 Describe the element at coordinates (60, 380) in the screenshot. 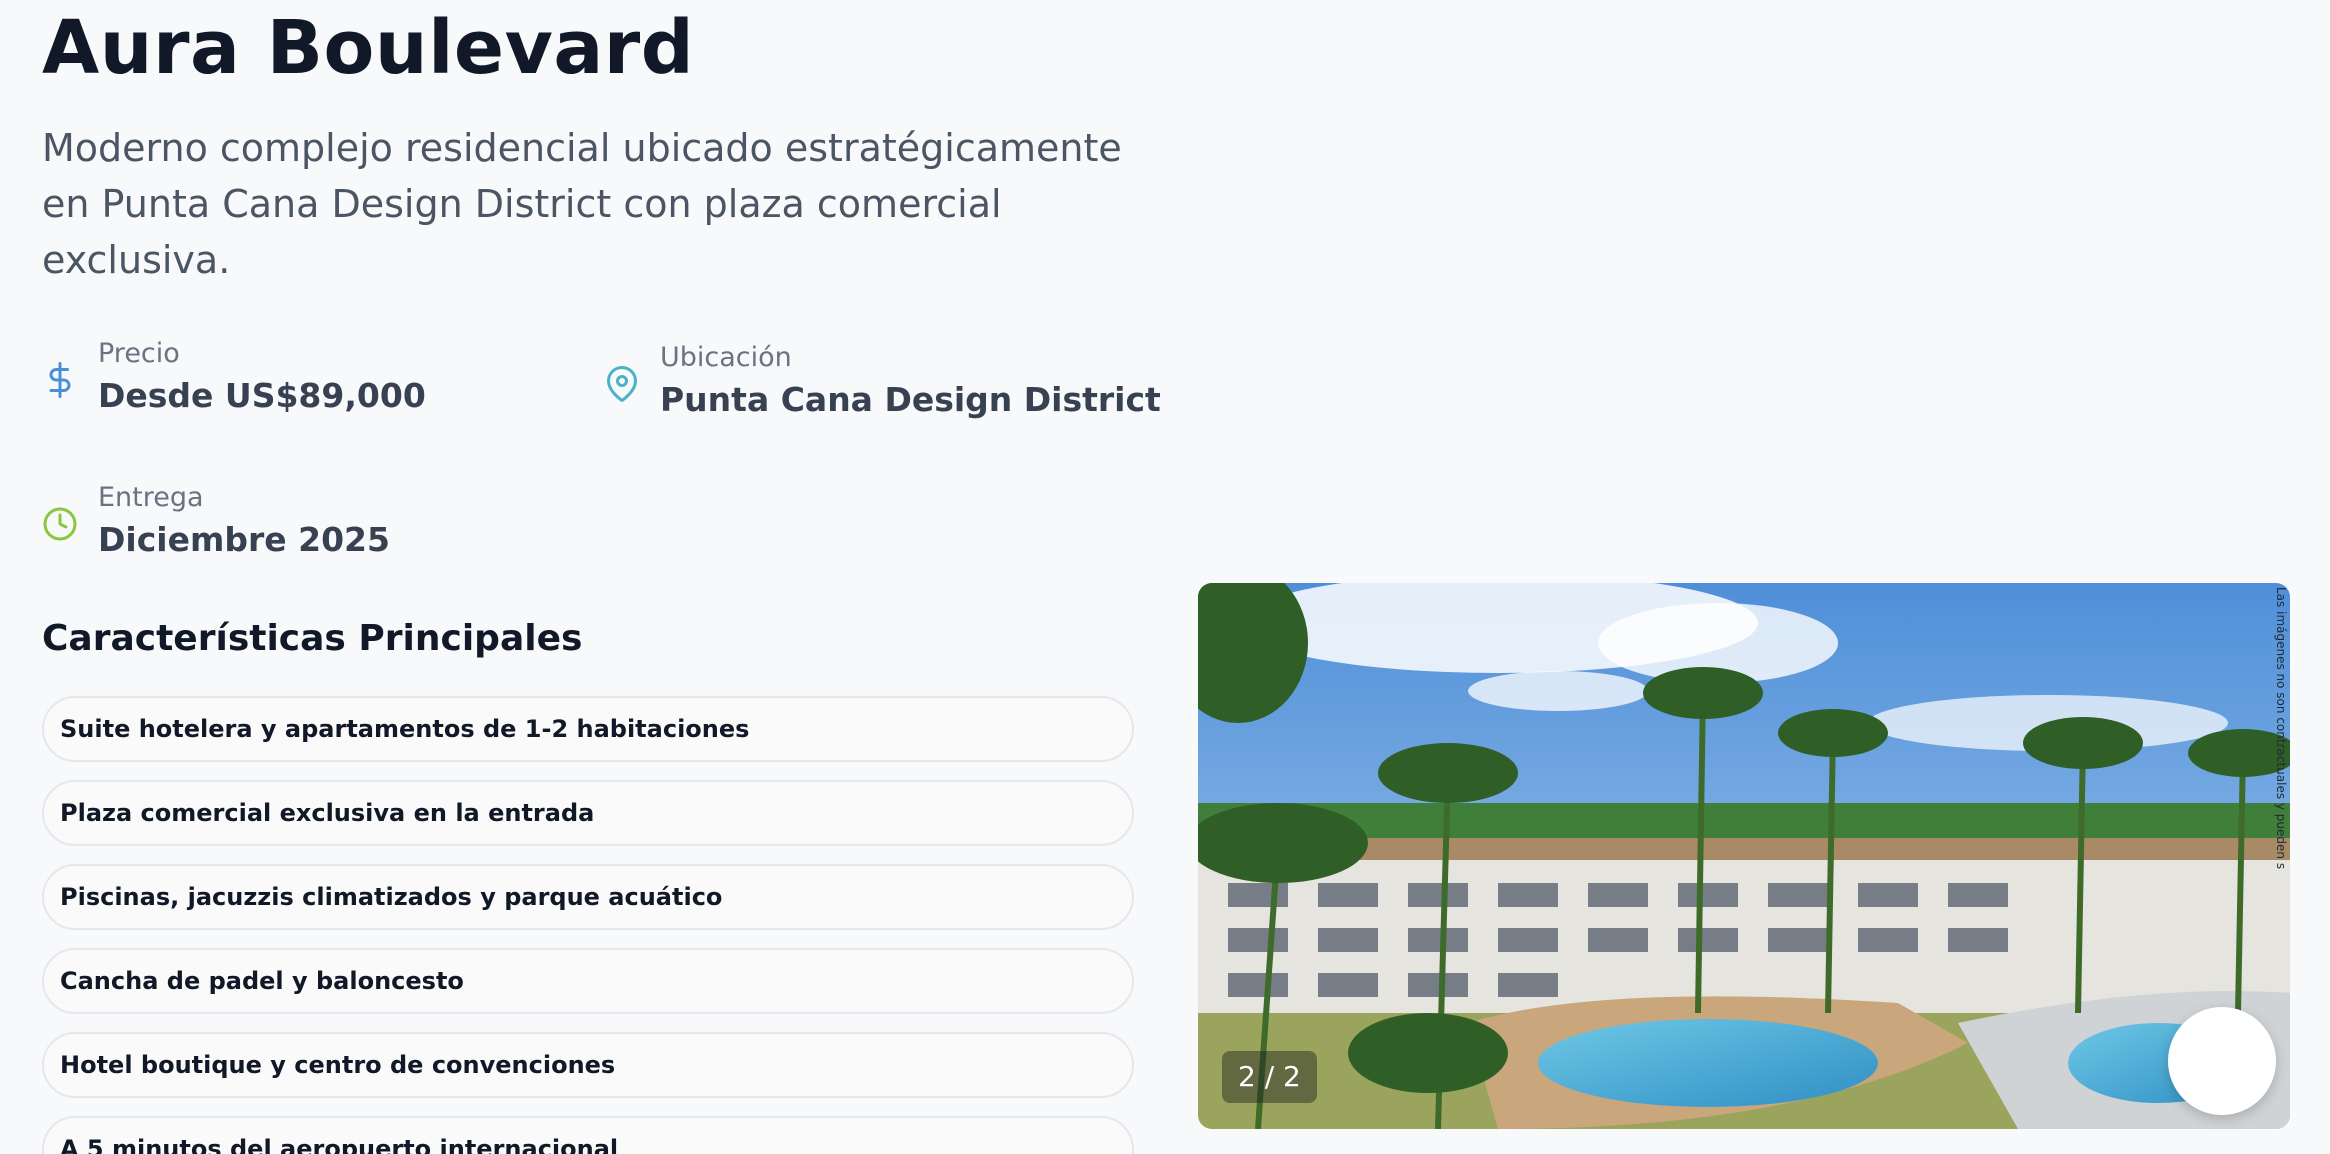

I see `dollar-icon` at that location.